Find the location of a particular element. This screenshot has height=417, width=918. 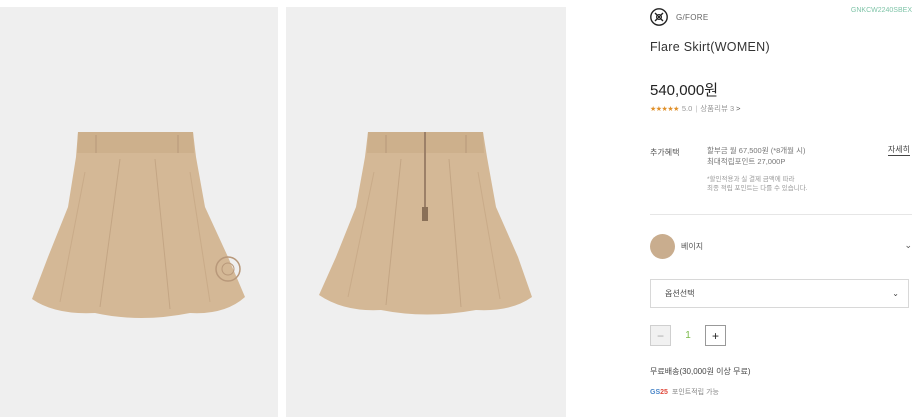

rating-stars-icon: ★★★★★ is located at coordinates (664, 109).